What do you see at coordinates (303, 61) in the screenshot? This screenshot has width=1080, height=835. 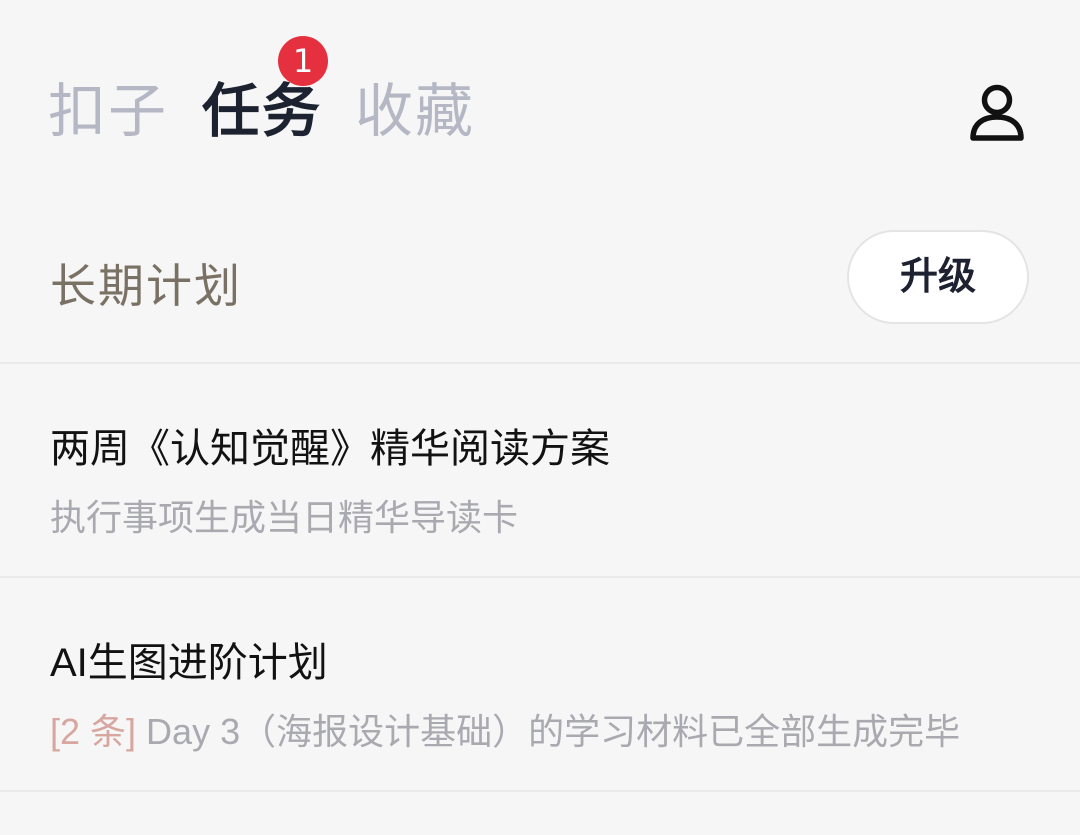 I see `tasks-badge: 1` at bounding box center [303, 61].